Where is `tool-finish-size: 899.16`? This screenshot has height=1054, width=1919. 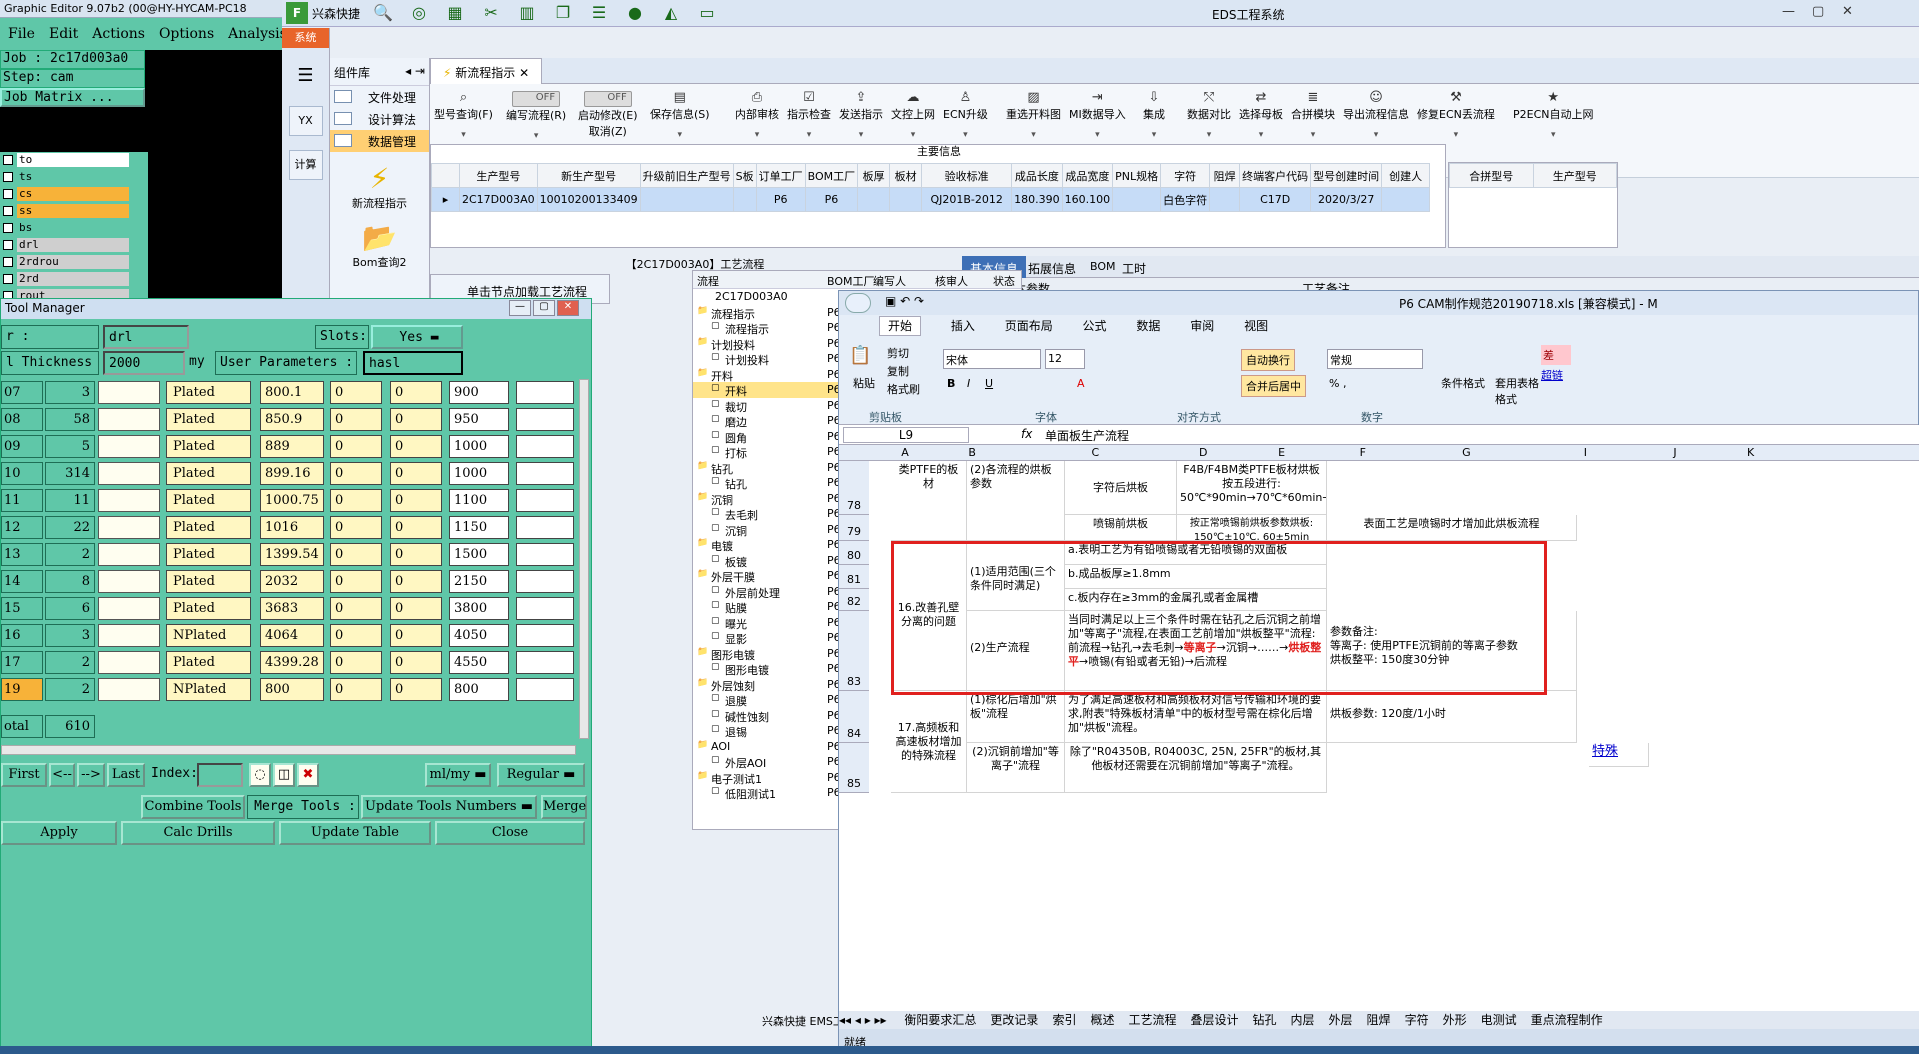 tool-finish-size: 899.16 is located at coordinates (292, 473).